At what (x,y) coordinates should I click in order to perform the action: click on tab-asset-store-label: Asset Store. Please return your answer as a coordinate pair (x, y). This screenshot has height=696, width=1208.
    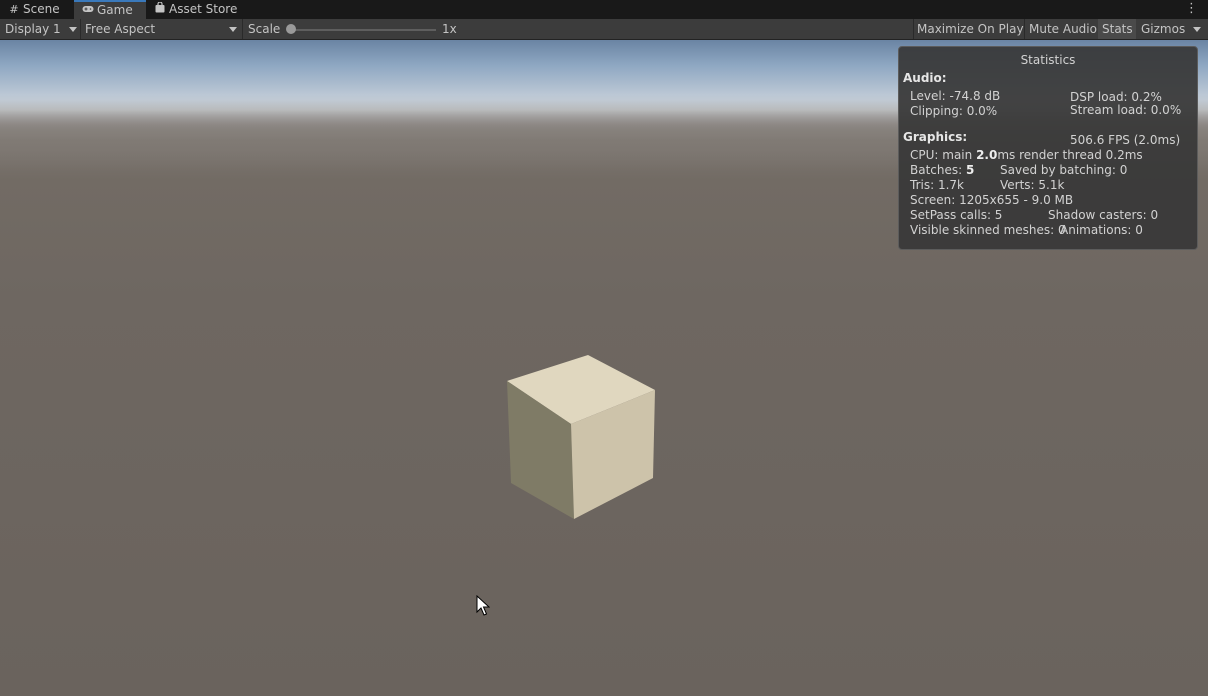
    Looking at the image, I should click on (203, 9).